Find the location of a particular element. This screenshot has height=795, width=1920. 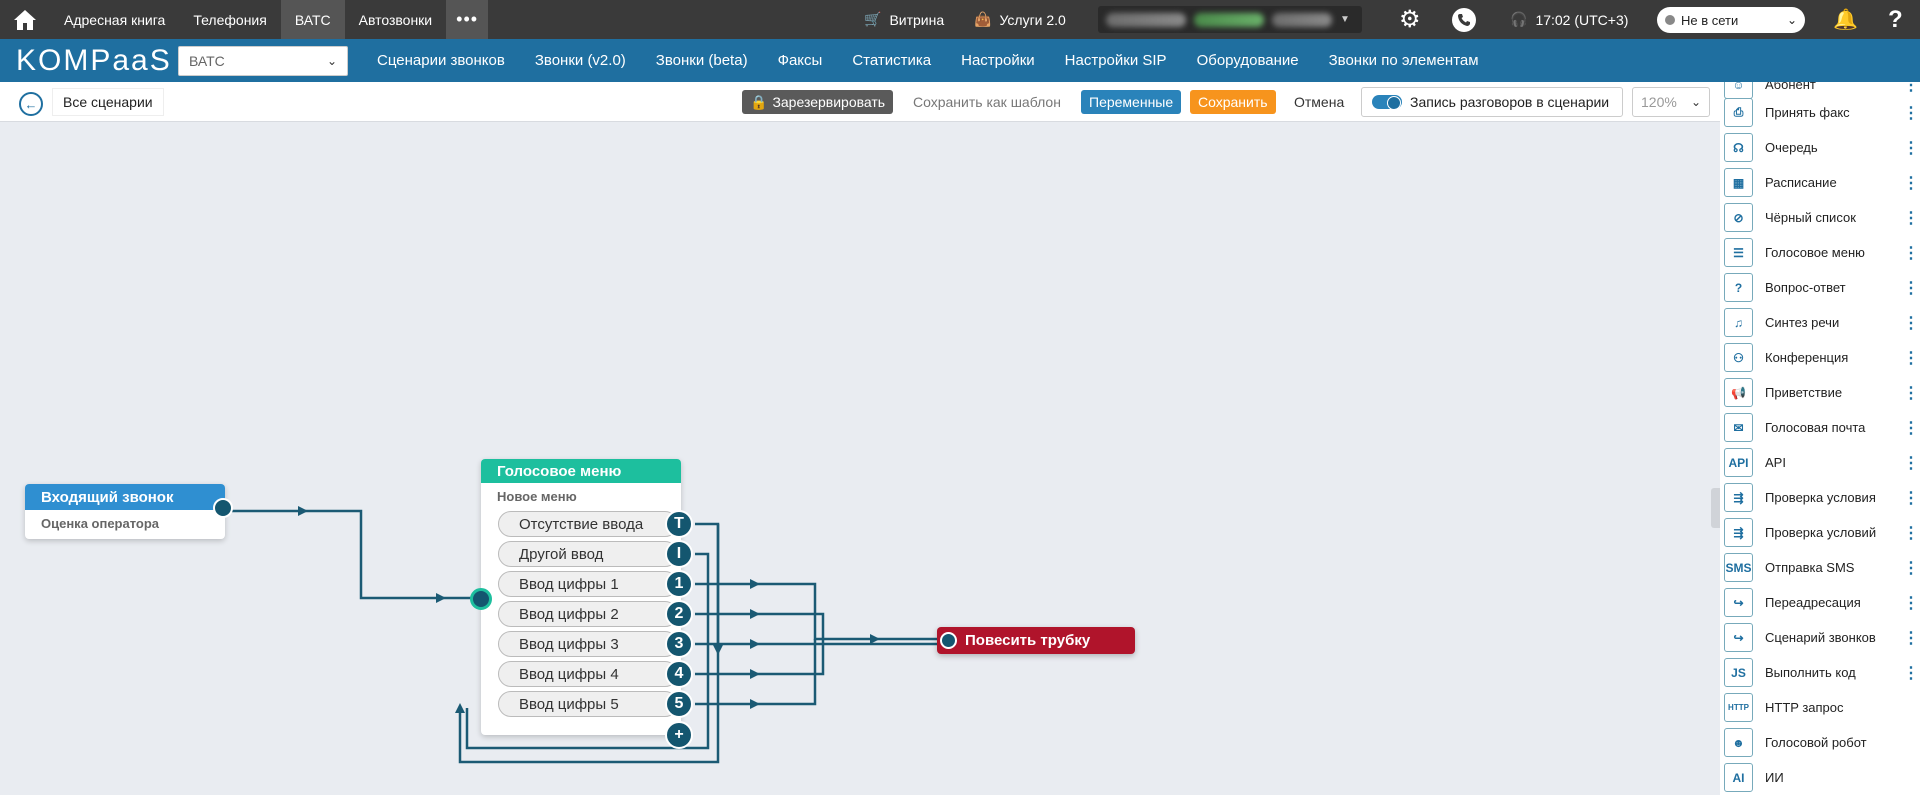

panel-item-run-code: JS Выполнить код ⋮ is located at coordinates (1820, 672).